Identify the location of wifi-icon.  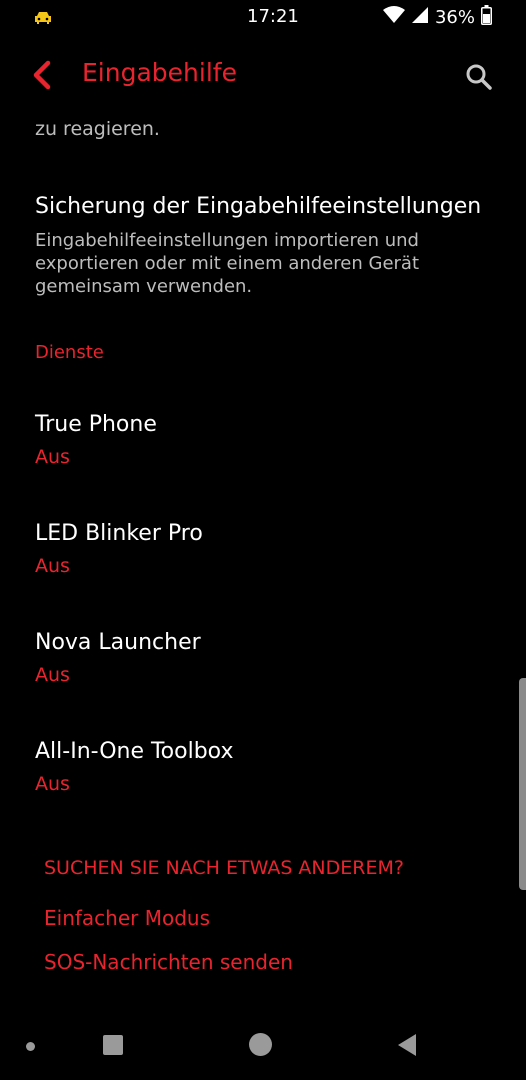
(393, 17).